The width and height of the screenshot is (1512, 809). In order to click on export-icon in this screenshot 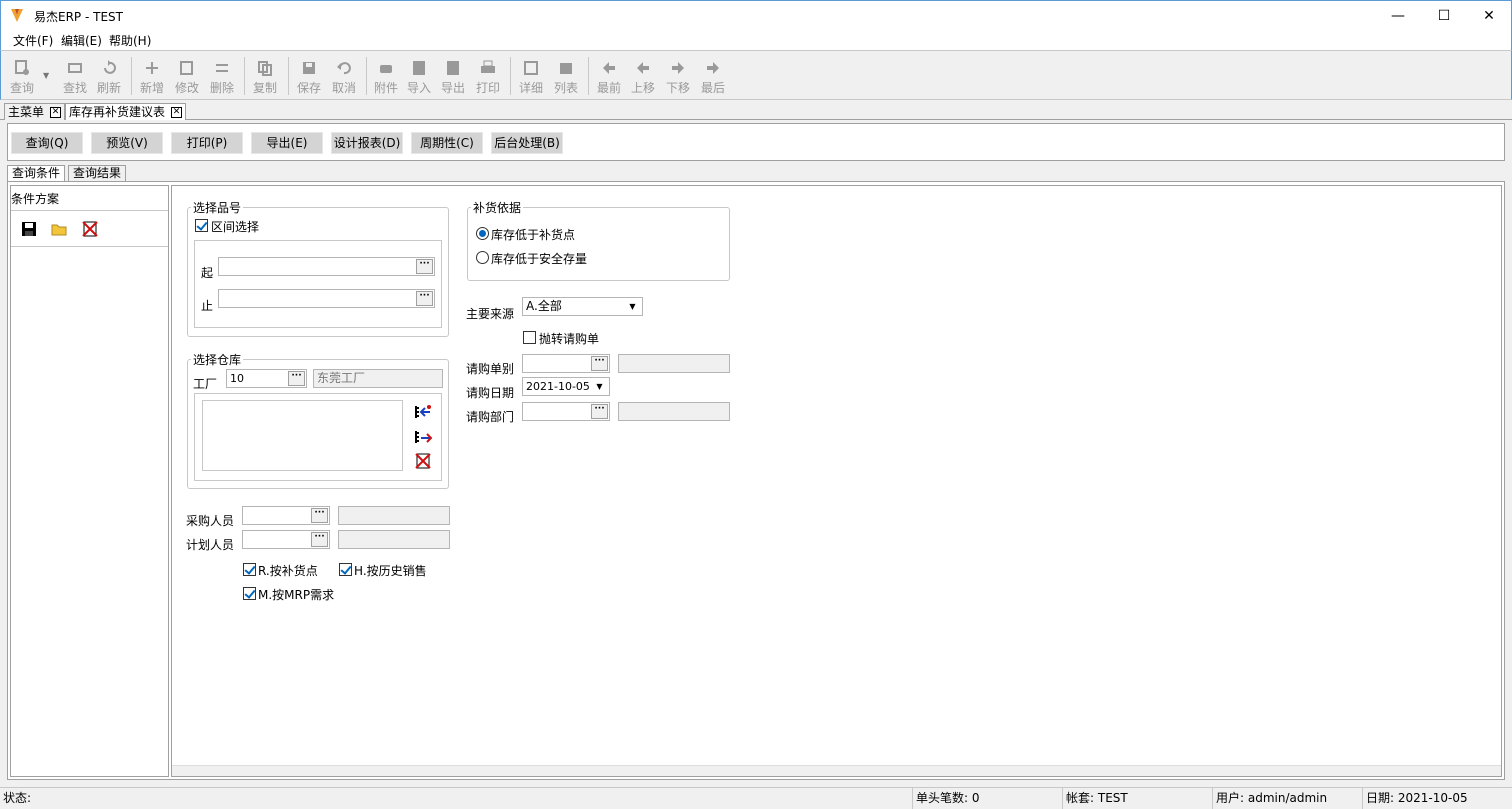, I will do `click(453, 68)`.